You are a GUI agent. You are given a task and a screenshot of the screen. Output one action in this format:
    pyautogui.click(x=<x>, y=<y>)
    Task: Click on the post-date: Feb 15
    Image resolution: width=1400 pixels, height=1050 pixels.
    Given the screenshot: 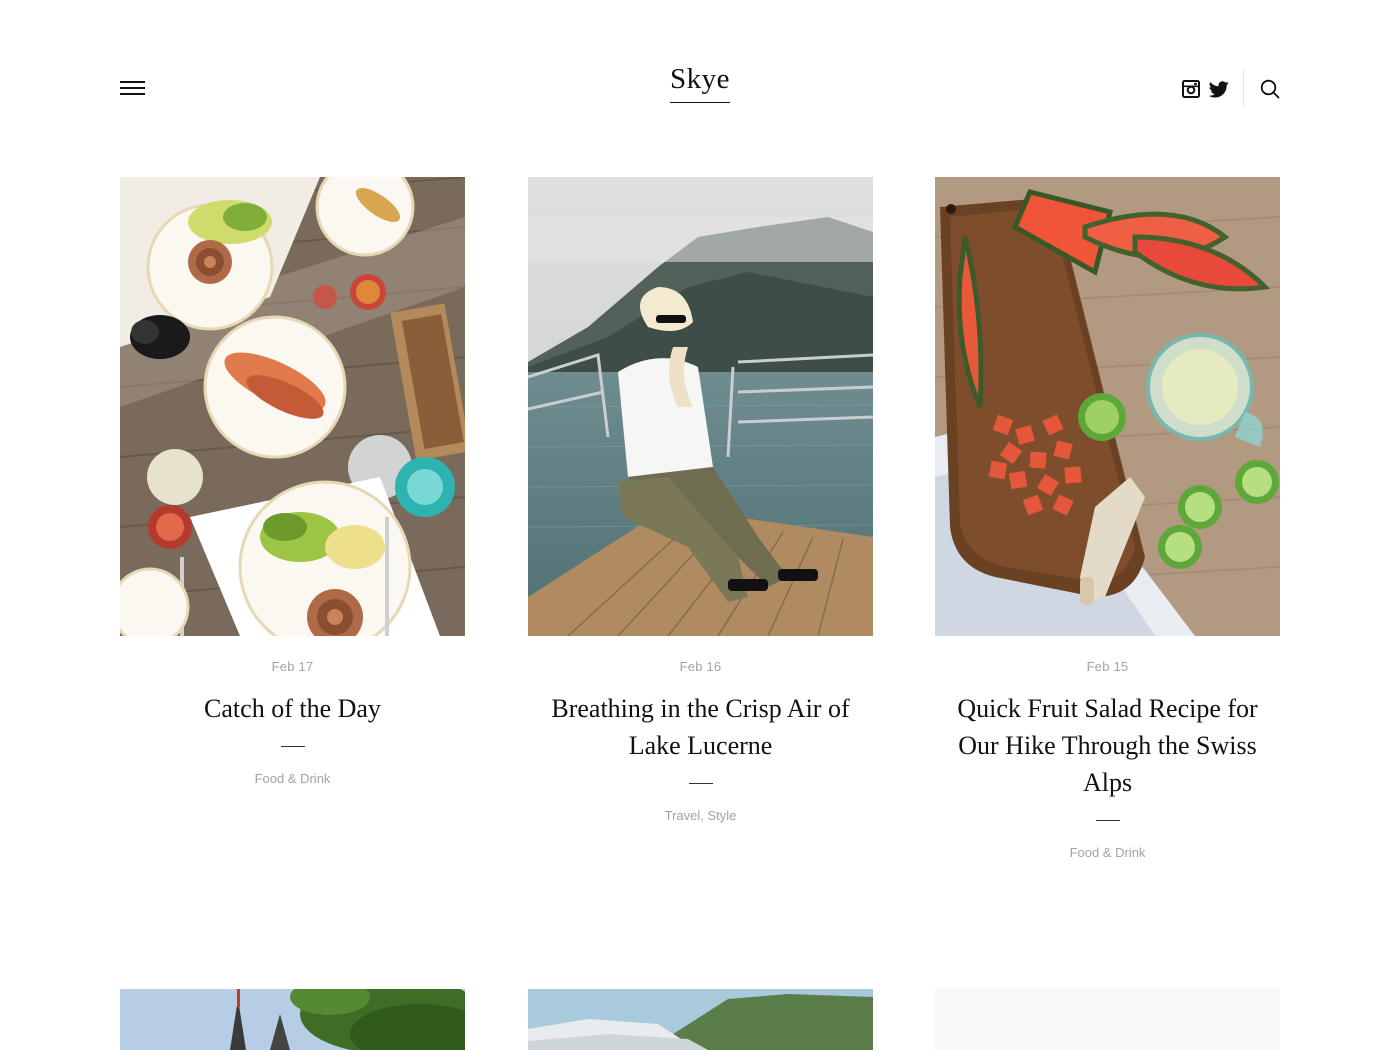 What is the action you would take?
    pyautogui.click(x=1107, y=666)
    